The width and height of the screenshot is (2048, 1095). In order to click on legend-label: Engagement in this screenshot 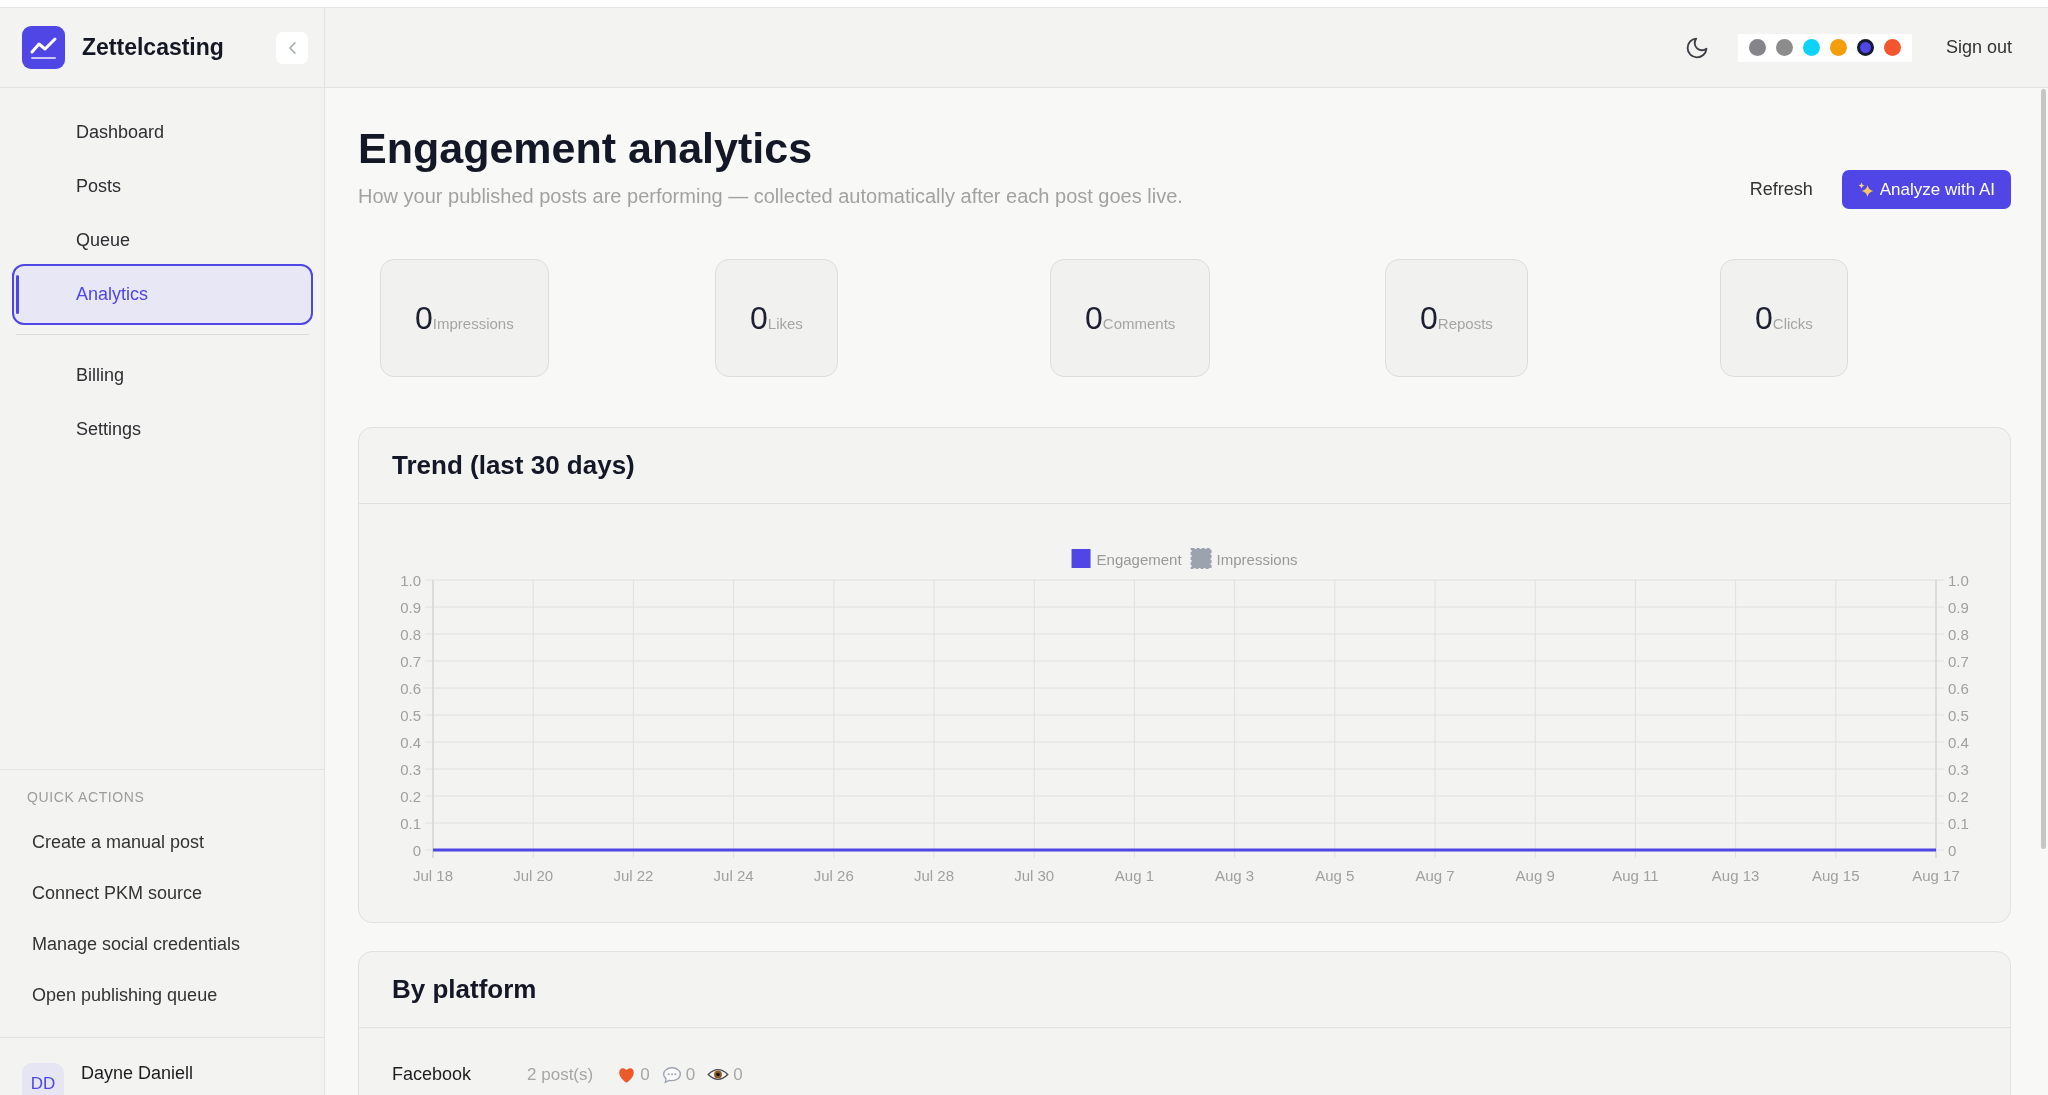, I will do `click(1139, 559)`.